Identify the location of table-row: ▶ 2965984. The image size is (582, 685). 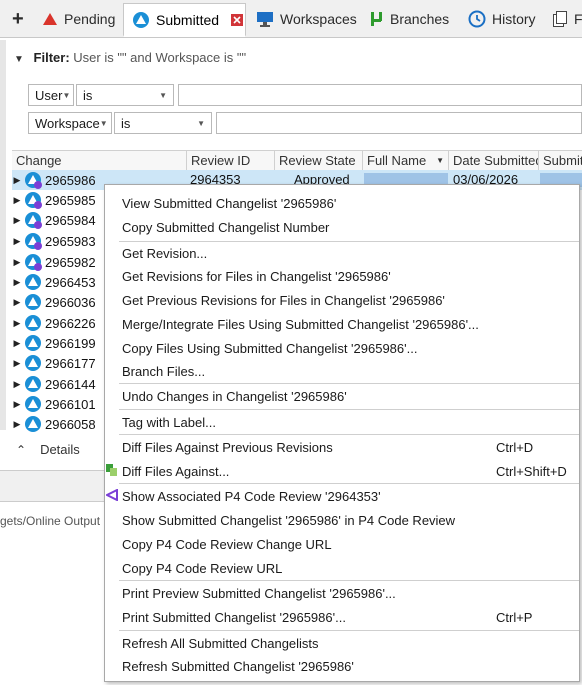
(58, 220).